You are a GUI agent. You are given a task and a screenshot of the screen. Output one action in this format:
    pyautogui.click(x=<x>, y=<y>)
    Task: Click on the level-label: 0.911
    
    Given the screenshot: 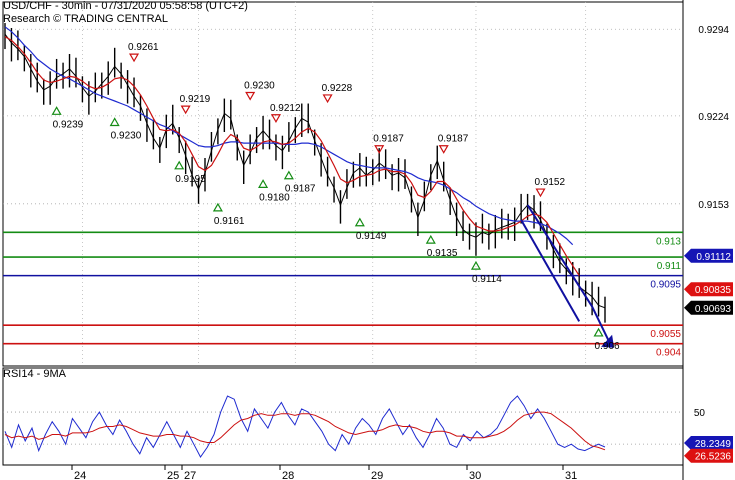 What is the action you would take?
    pyautogui.click(x=669, y=266)
    